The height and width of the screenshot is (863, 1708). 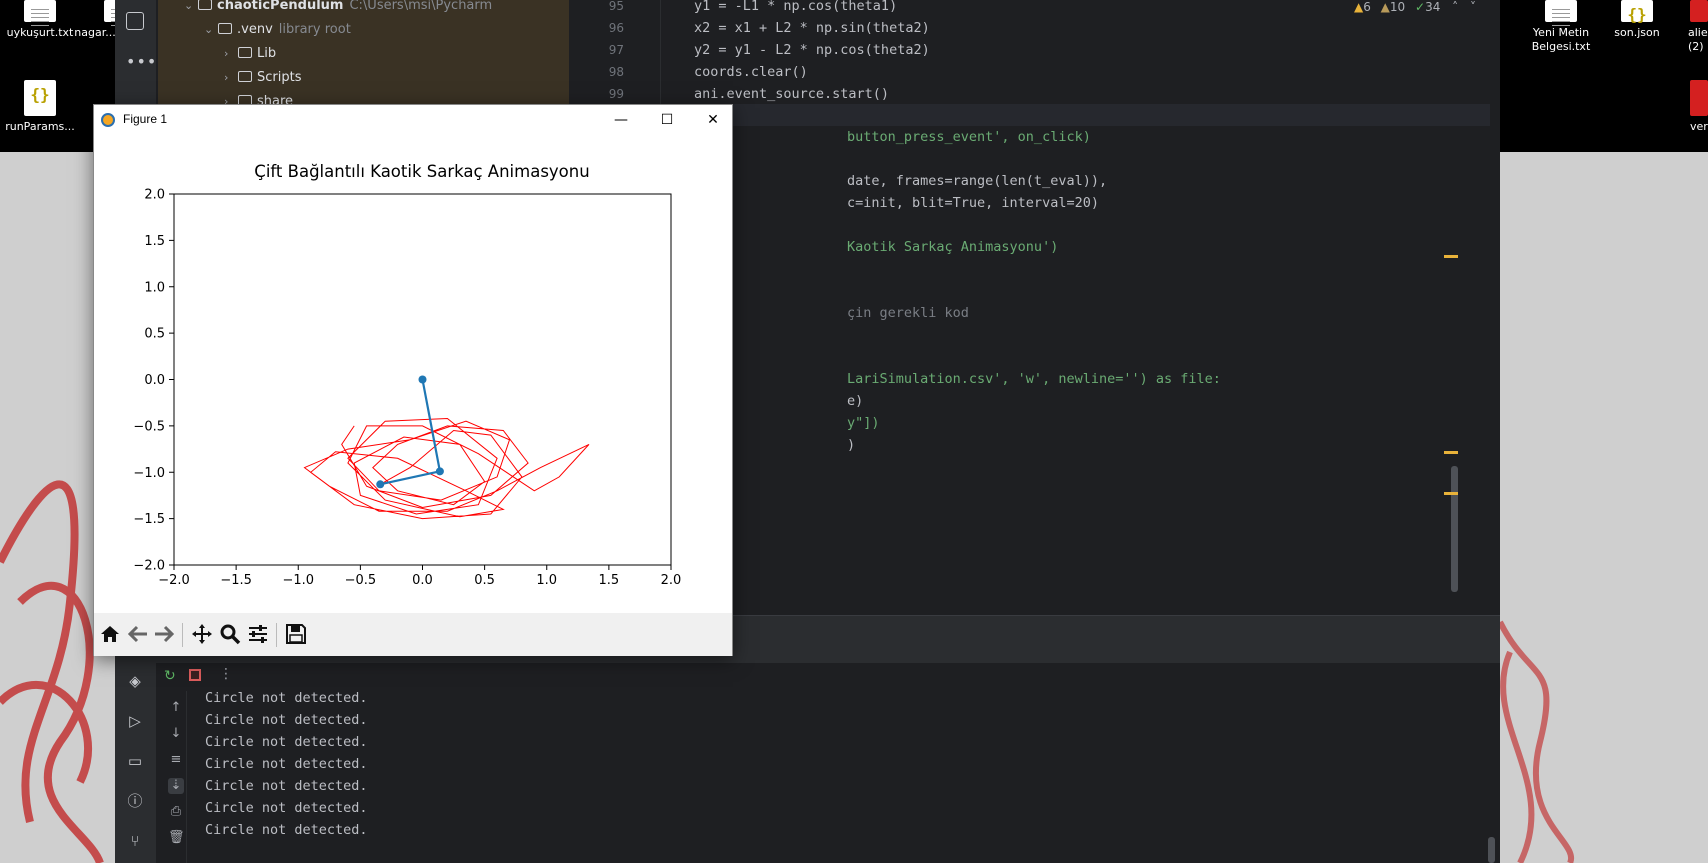 What do you see at coordinates (361, 580) in the screenshot?
I see `x-tick-label: −0.5` at bounding box center [361, 580].